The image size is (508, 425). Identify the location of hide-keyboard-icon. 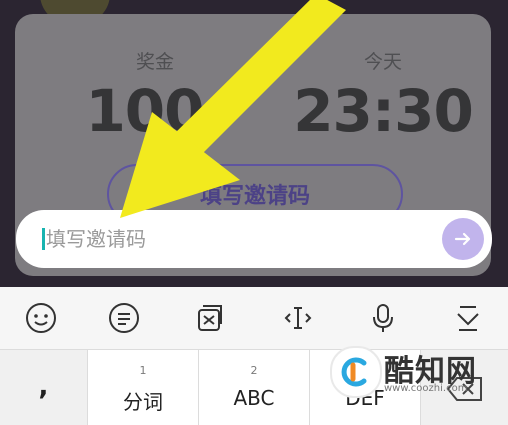
(468, 318).